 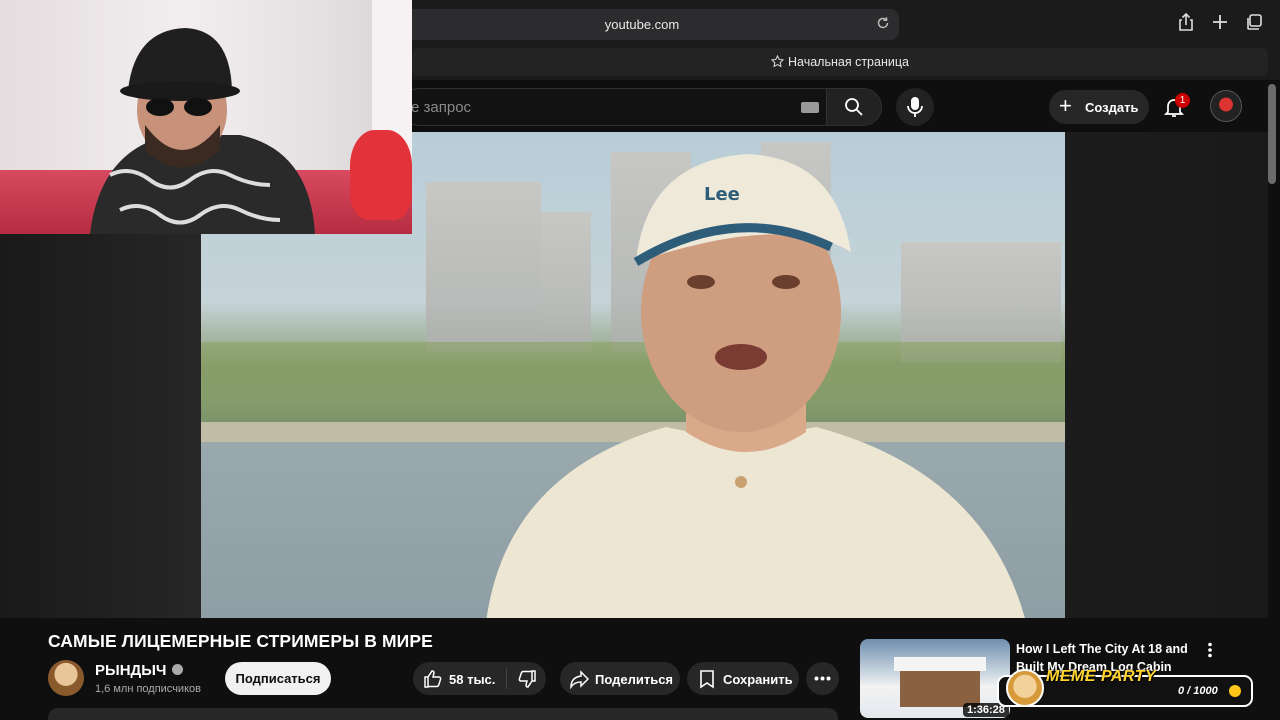 I want to click on address-bar: youtube.com, so click(x=642, y=24).